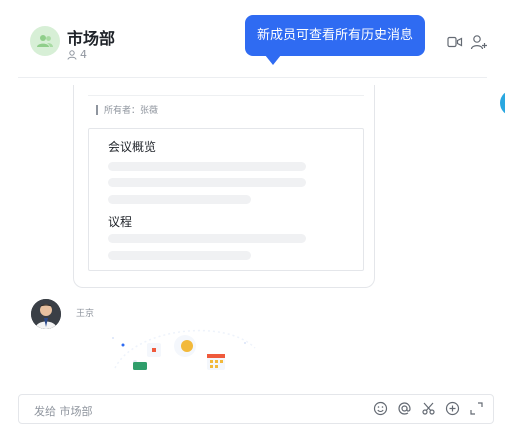 This screenshot has height=428, width=505. What do you see at coordinates (479, 42) in the screenshot?
I see `add-member-icon` at bounding box center [479, 42].